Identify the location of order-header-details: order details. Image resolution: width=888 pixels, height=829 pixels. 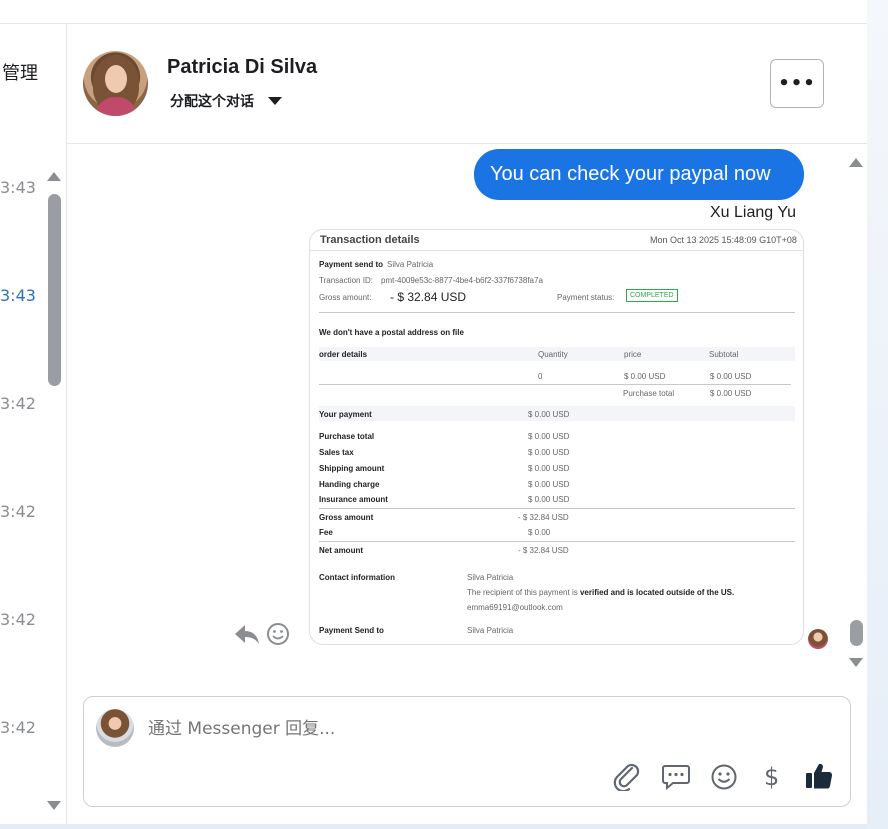
(343, 354).